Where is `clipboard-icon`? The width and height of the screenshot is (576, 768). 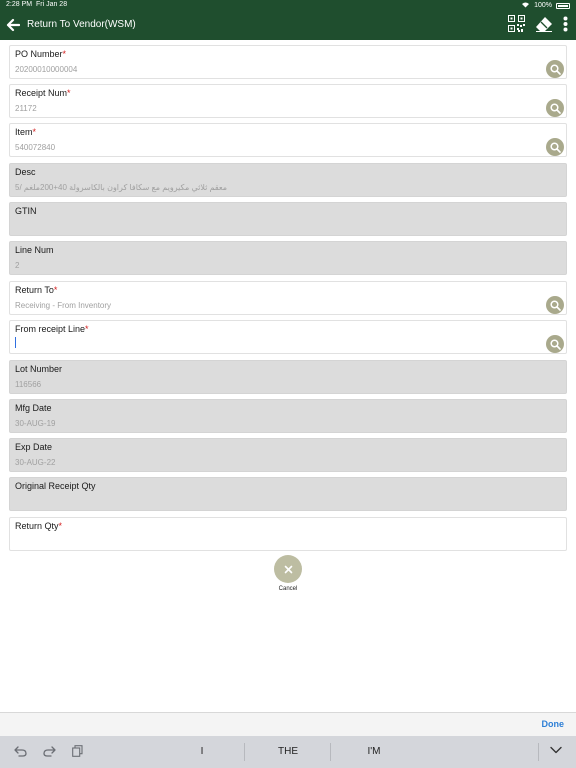 clipboard-icon is located at coordinates (77, 751).